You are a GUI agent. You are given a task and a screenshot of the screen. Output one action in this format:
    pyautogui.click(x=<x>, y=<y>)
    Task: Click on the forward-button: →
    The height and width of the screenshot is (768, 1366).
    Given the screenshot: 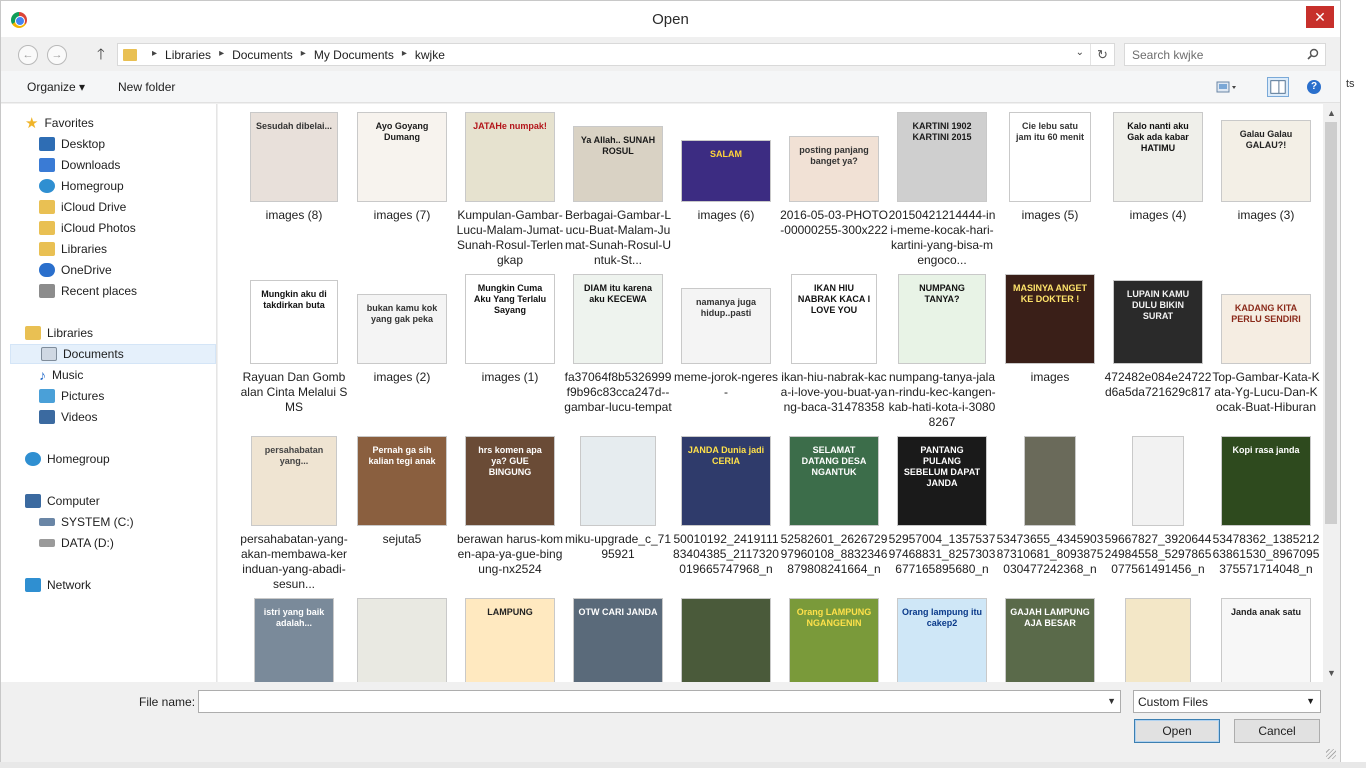 What is the action you would take?
    pyautogui.click(x=57, y=55)
    